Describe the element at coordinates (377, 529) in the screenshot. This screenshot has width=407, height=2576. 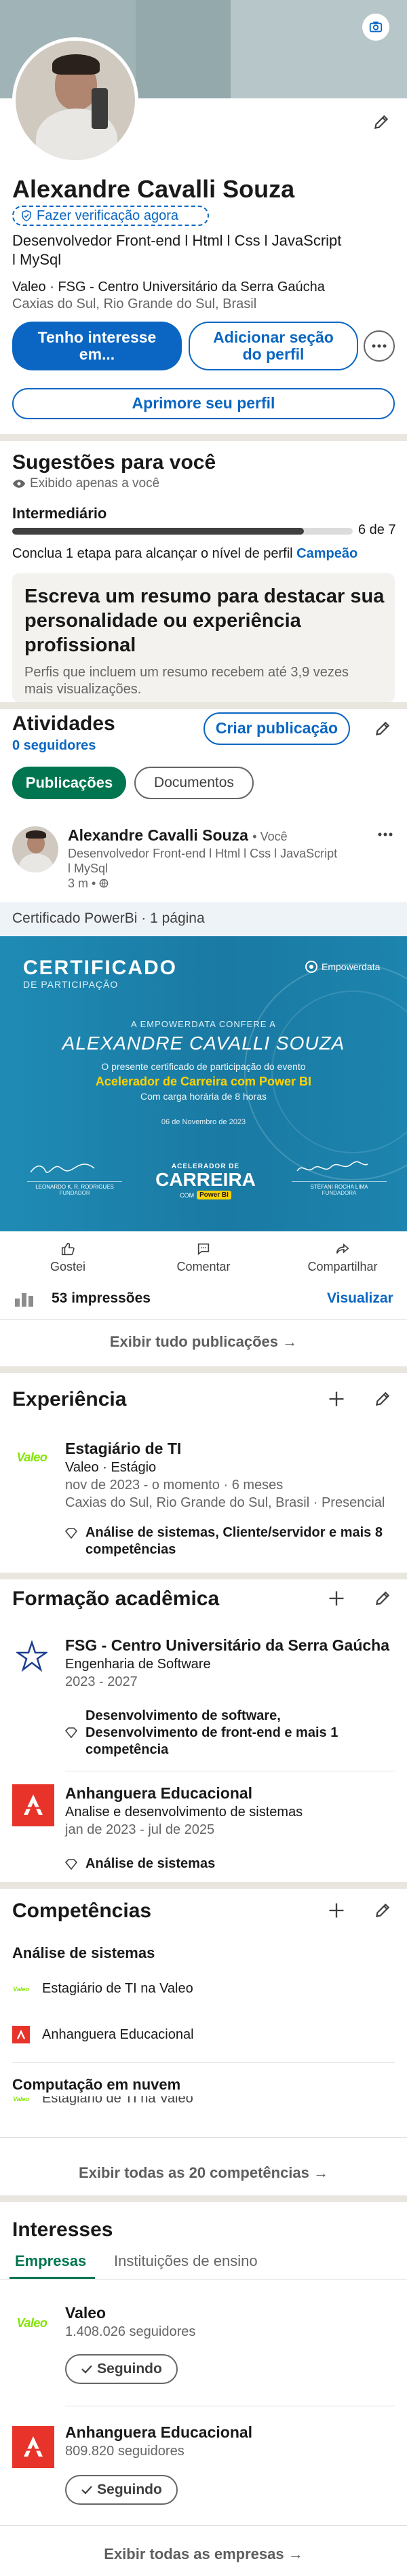
I see `profile-progress-label: 6 de 7` at that location.